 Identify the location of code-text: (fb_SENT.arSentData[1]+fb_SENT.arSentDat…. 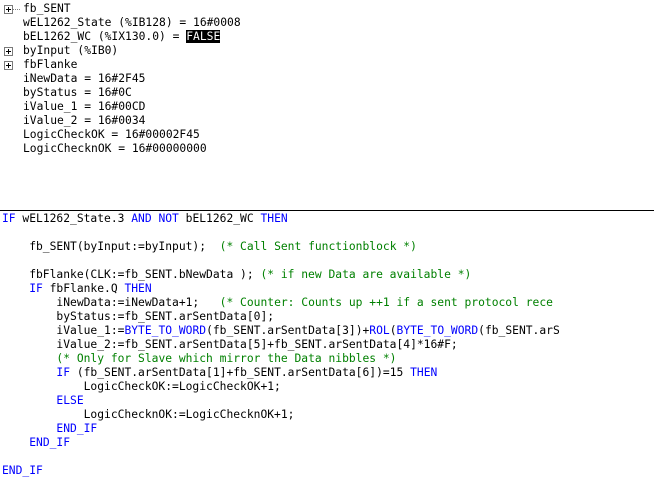
(240, 373).